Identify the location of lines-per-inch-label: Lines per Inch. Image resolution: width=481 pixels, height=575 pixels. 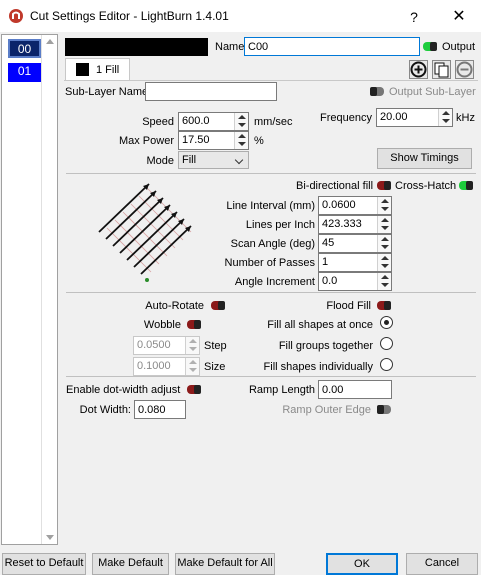
(280, 225).